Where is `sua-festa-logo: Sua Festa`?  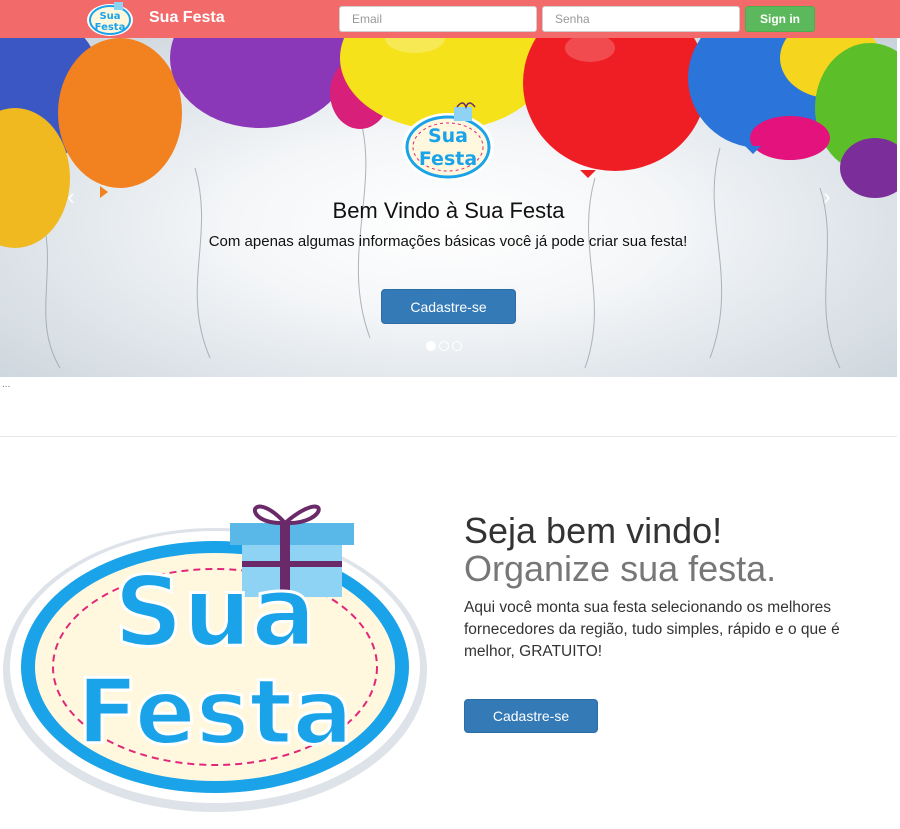 sua-festa-logo: Sua Festa is located at coordinates (110, 19).